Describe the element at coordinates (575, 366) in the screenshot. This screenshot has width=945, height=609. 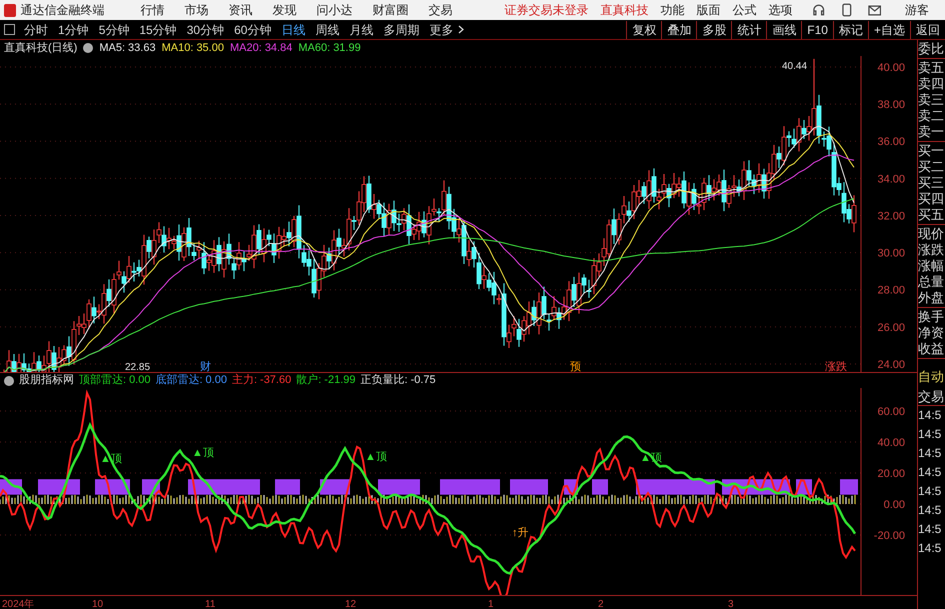
I see `event-marker: 预` at that location.